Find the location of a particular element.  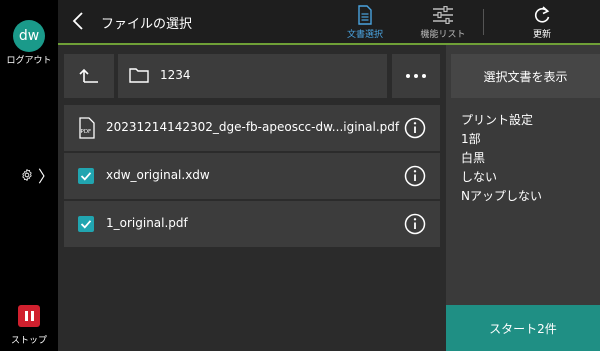

folder-icon is located at coordinates (139, 75).